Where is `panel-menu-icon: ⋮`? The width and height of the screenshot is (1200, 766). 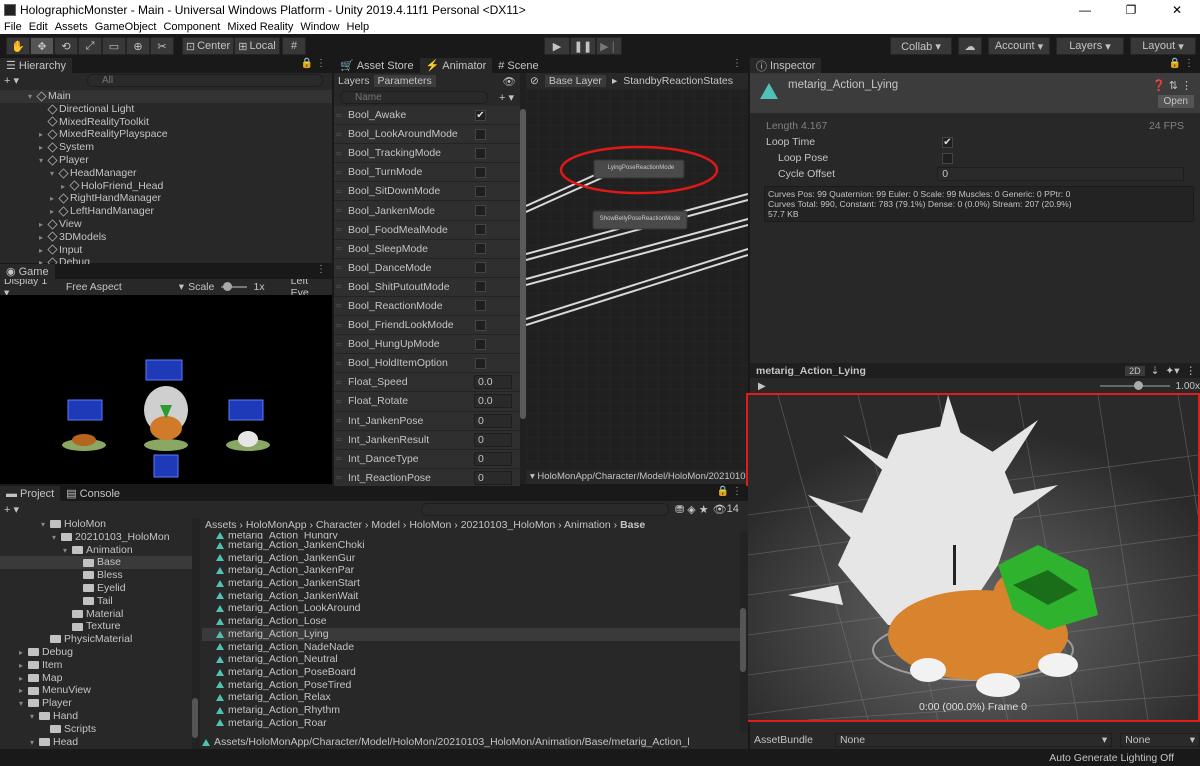 panel-menu-icon: ⋮ is located at coordinates (737, 63).